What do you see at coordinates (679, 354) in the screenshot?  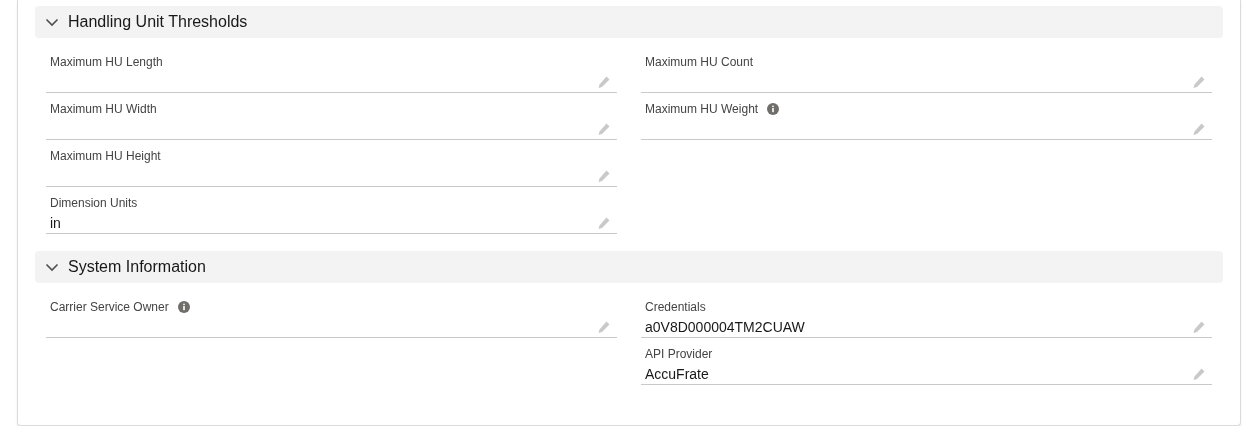 I see `field-label: API Provider` at bounding box center [679, 354].